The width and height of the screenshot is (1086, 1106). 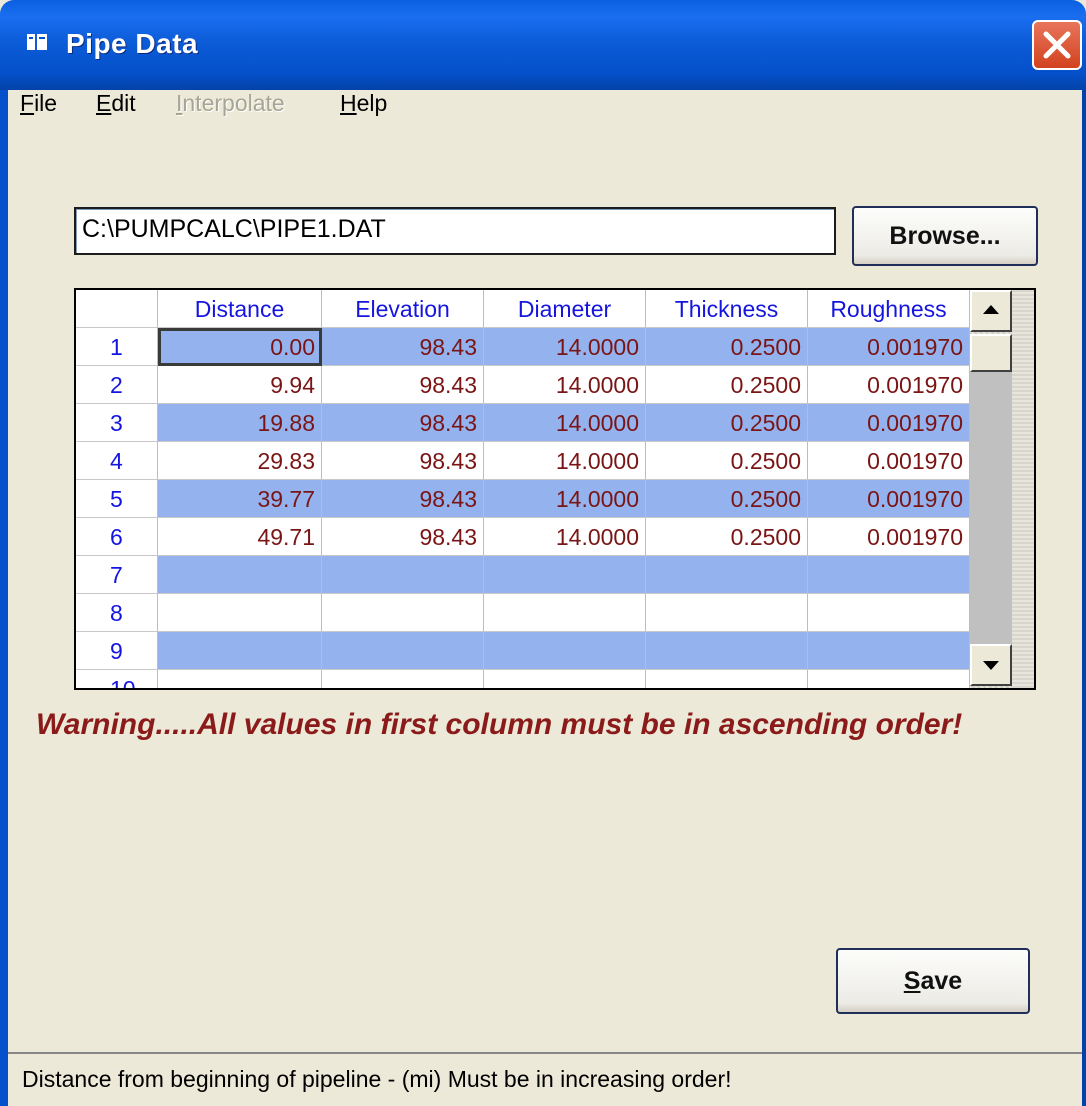 What do you see at coordinates (37, 42) in the screenshot?
I see `app-icon` at bounding box center [37, 42].